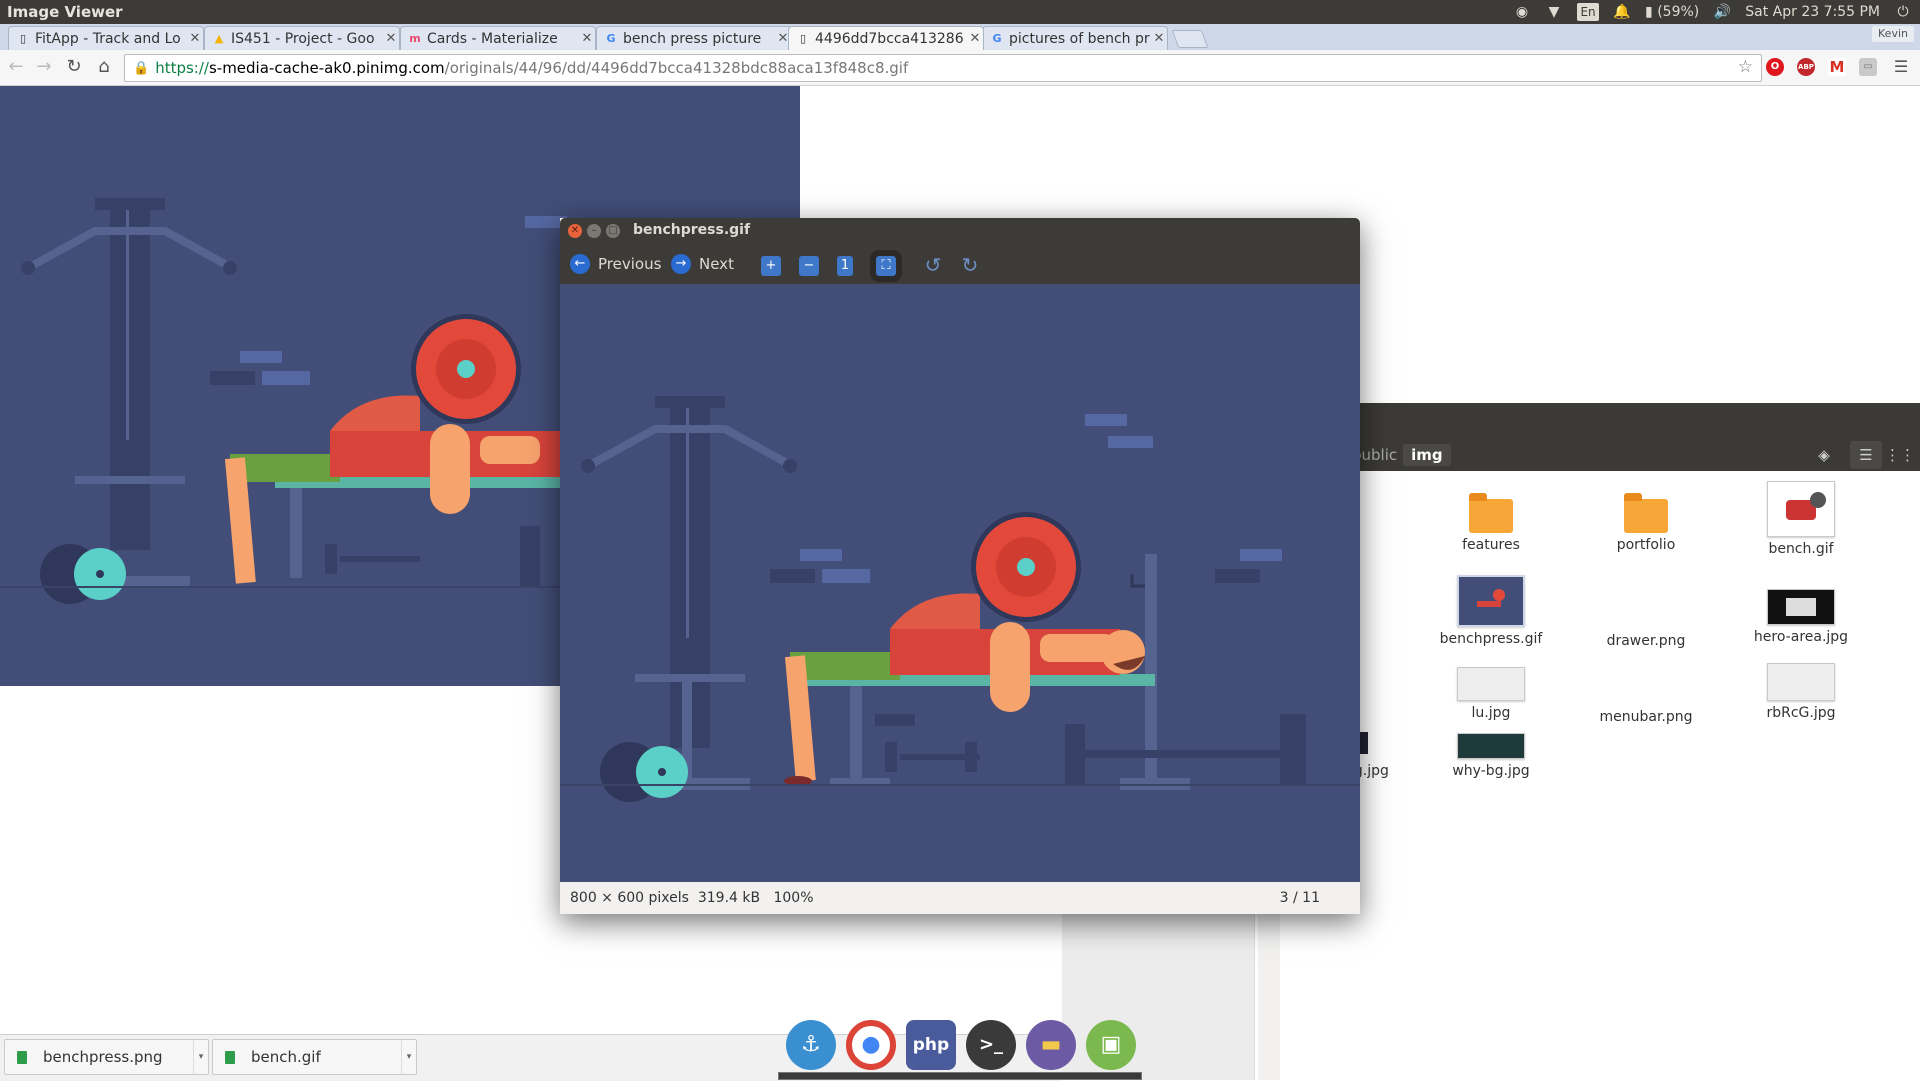 The height and width of the screenshot is (1081, 1920). Describe the element at coordinates (1812, 12) in the screenshot. I see `clock: Sat Apr 23 7:55 PM` at that location.